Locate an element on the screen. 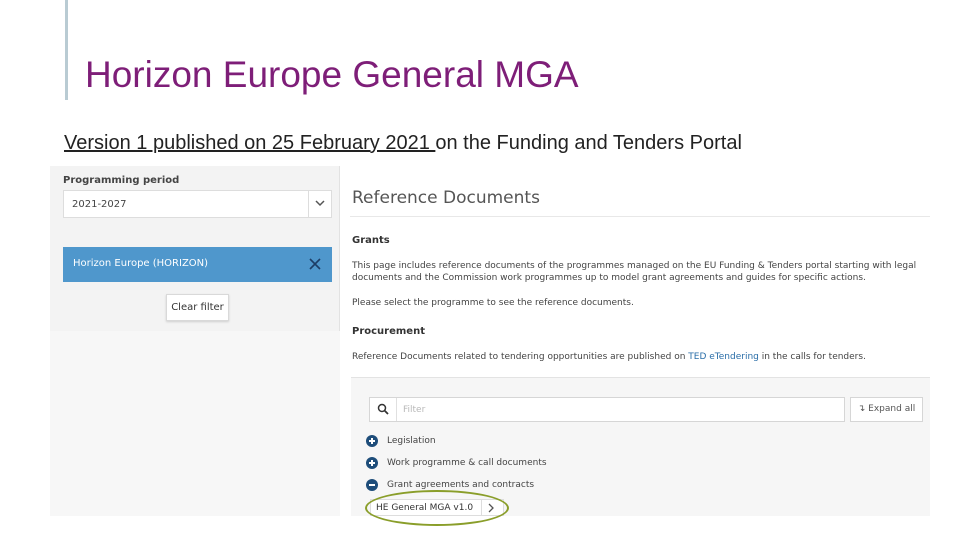 This screenshot has width=960, height=540. active-filter-chip: Horizon Europe (HORIZON) is located at coordinates (197, 264).